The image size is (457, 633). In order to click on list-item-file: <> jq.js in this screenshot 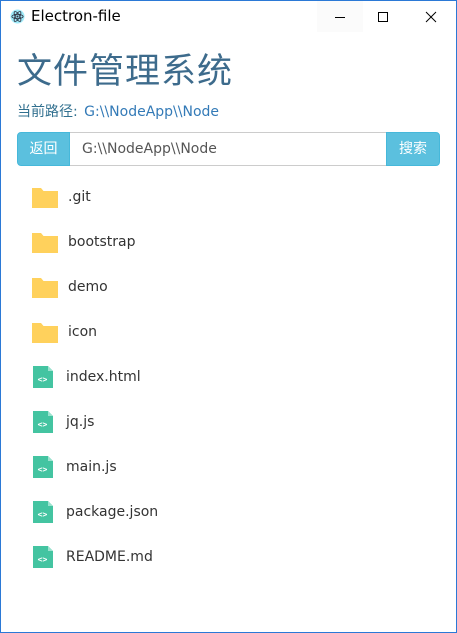, I will do `click(228, 420)`.